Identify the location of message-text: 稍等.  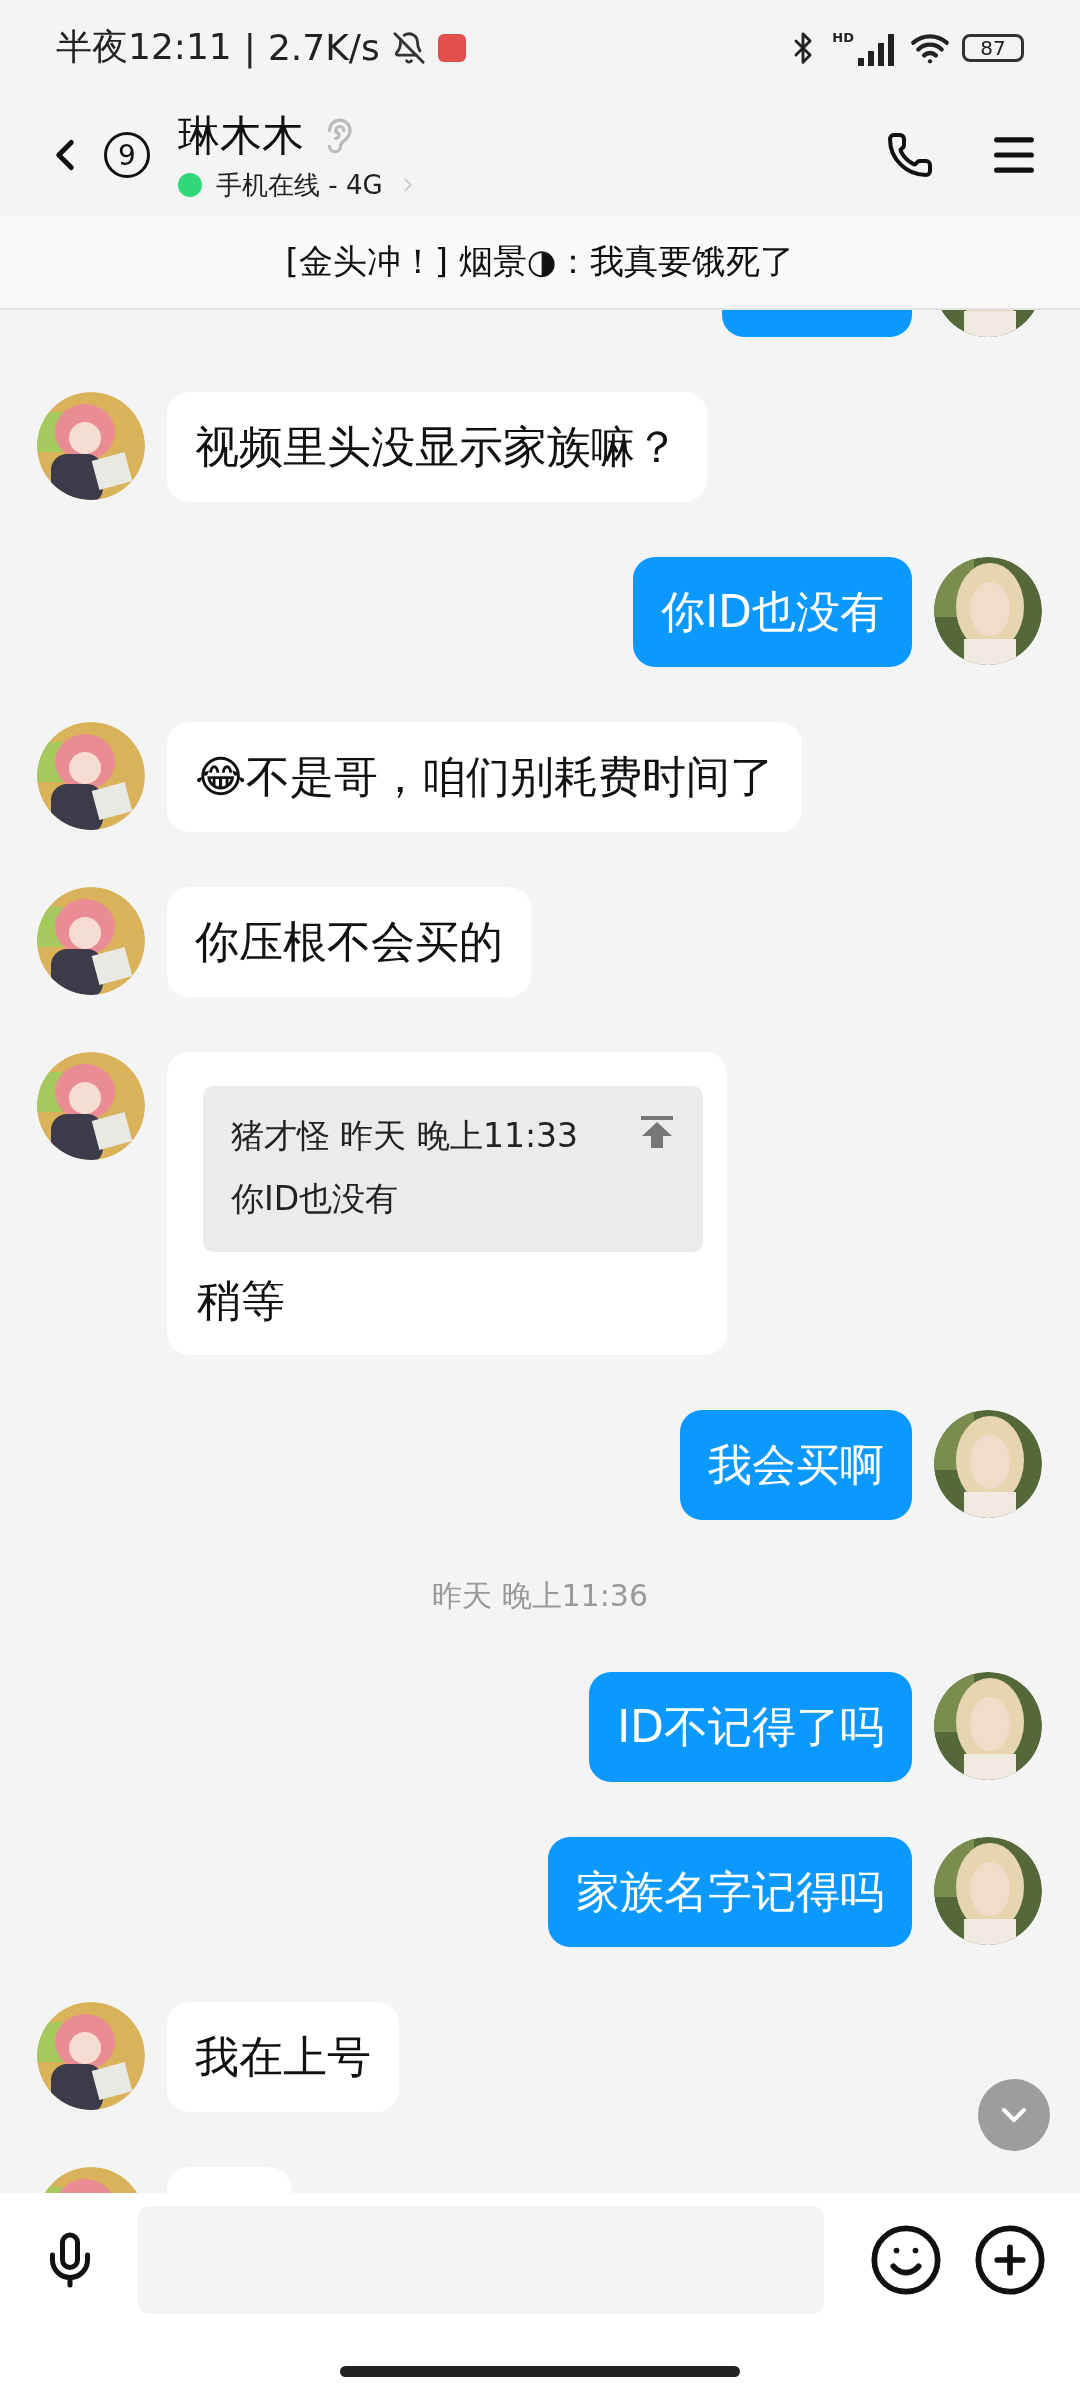
(241, 1301).